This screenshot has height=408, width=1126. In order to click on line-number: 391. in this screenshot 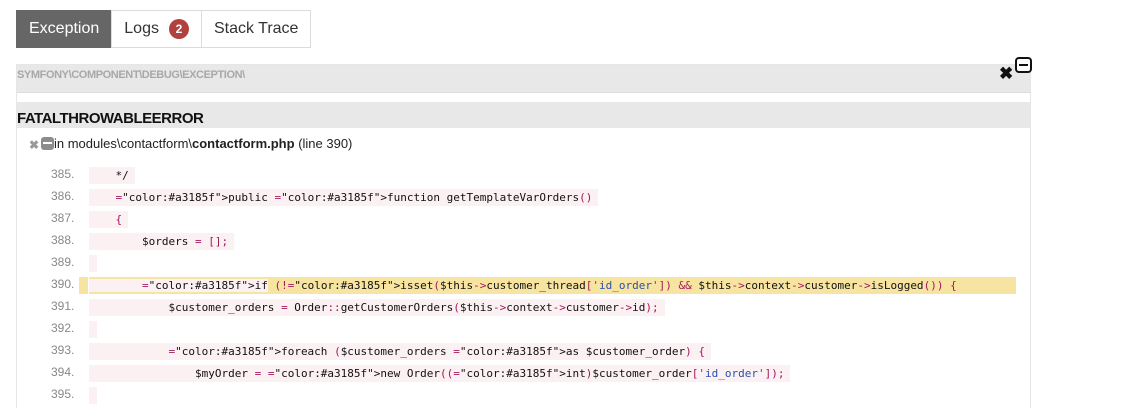, I will do `click(63, 306)`.